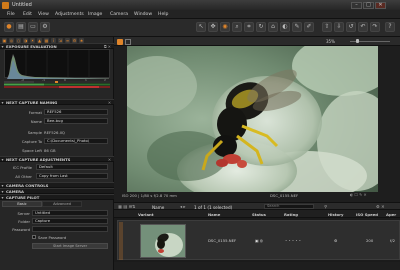 Image resolution: width=400 pixels, height=270 pixels. I want to click on close-button: ✕, so click(380, 5).